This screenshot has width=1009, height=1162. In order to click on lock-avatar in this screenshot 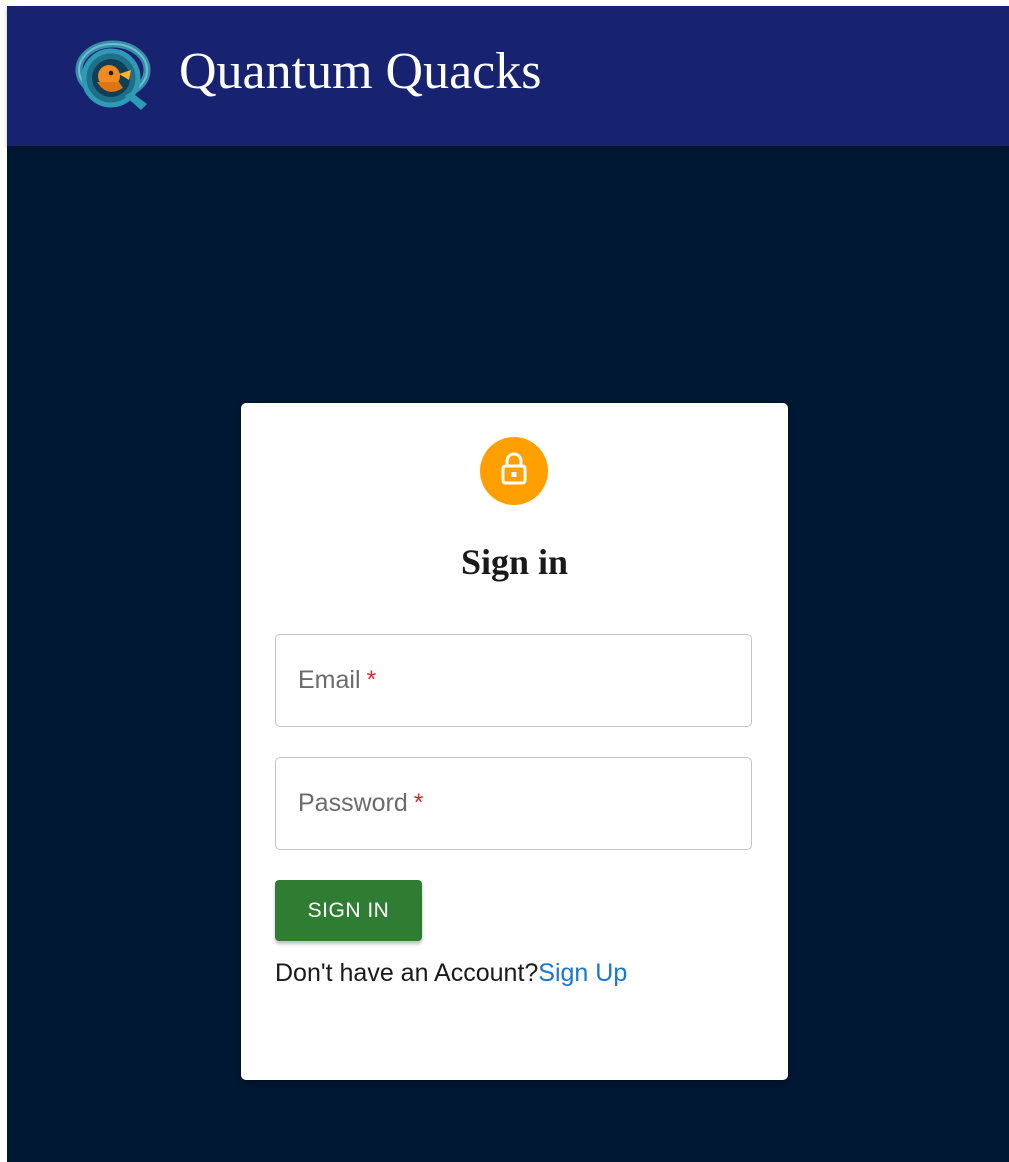, I will do `click(514, 471)`.